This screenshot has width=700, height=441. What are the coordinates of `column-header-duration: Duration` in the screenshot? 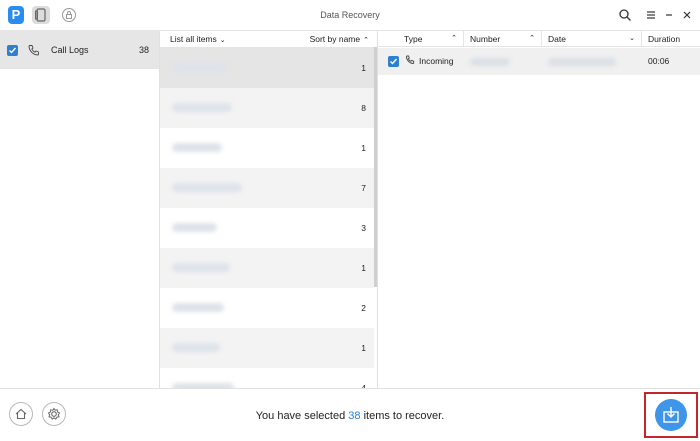 It's located at (671, 39).